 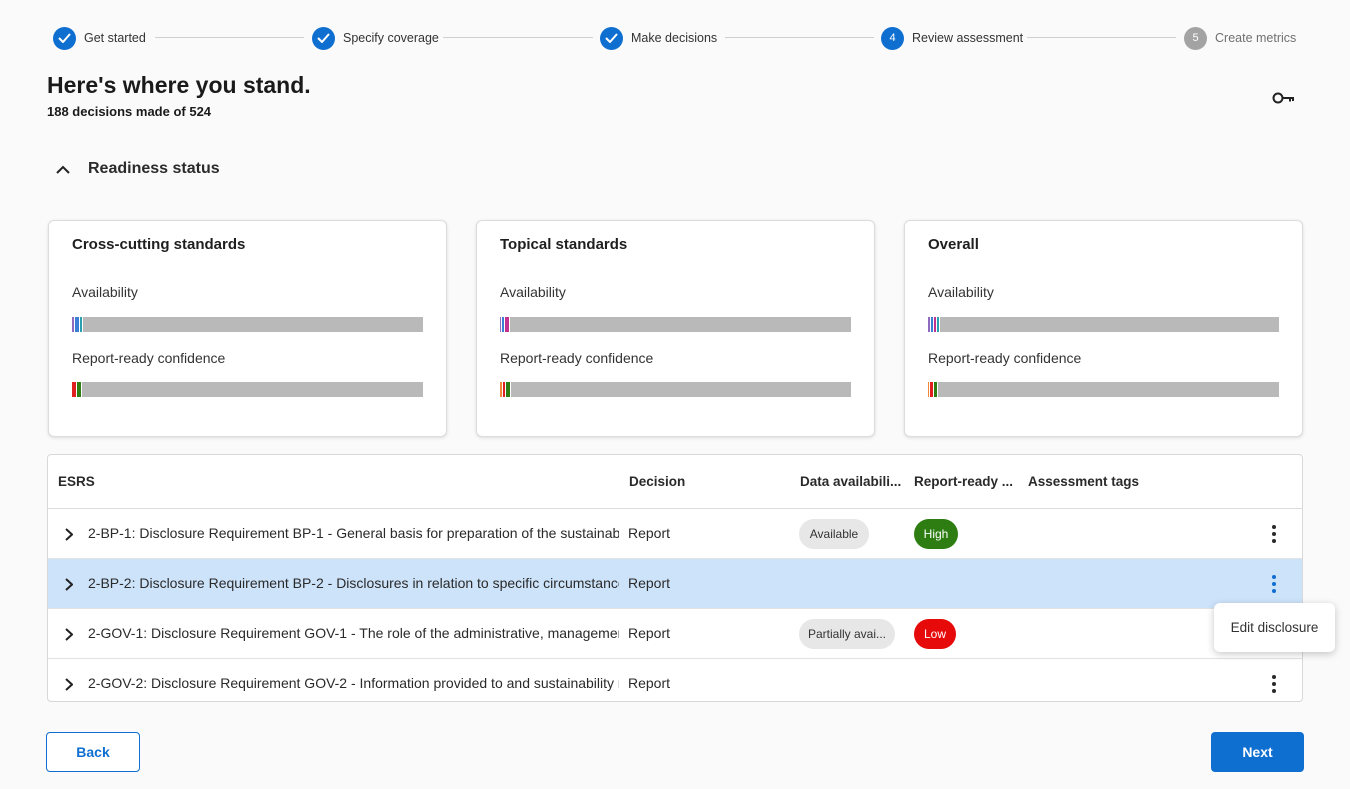 I want to click on step-create-metrics: 5 Create metrics, so click(x=1240, y=38).